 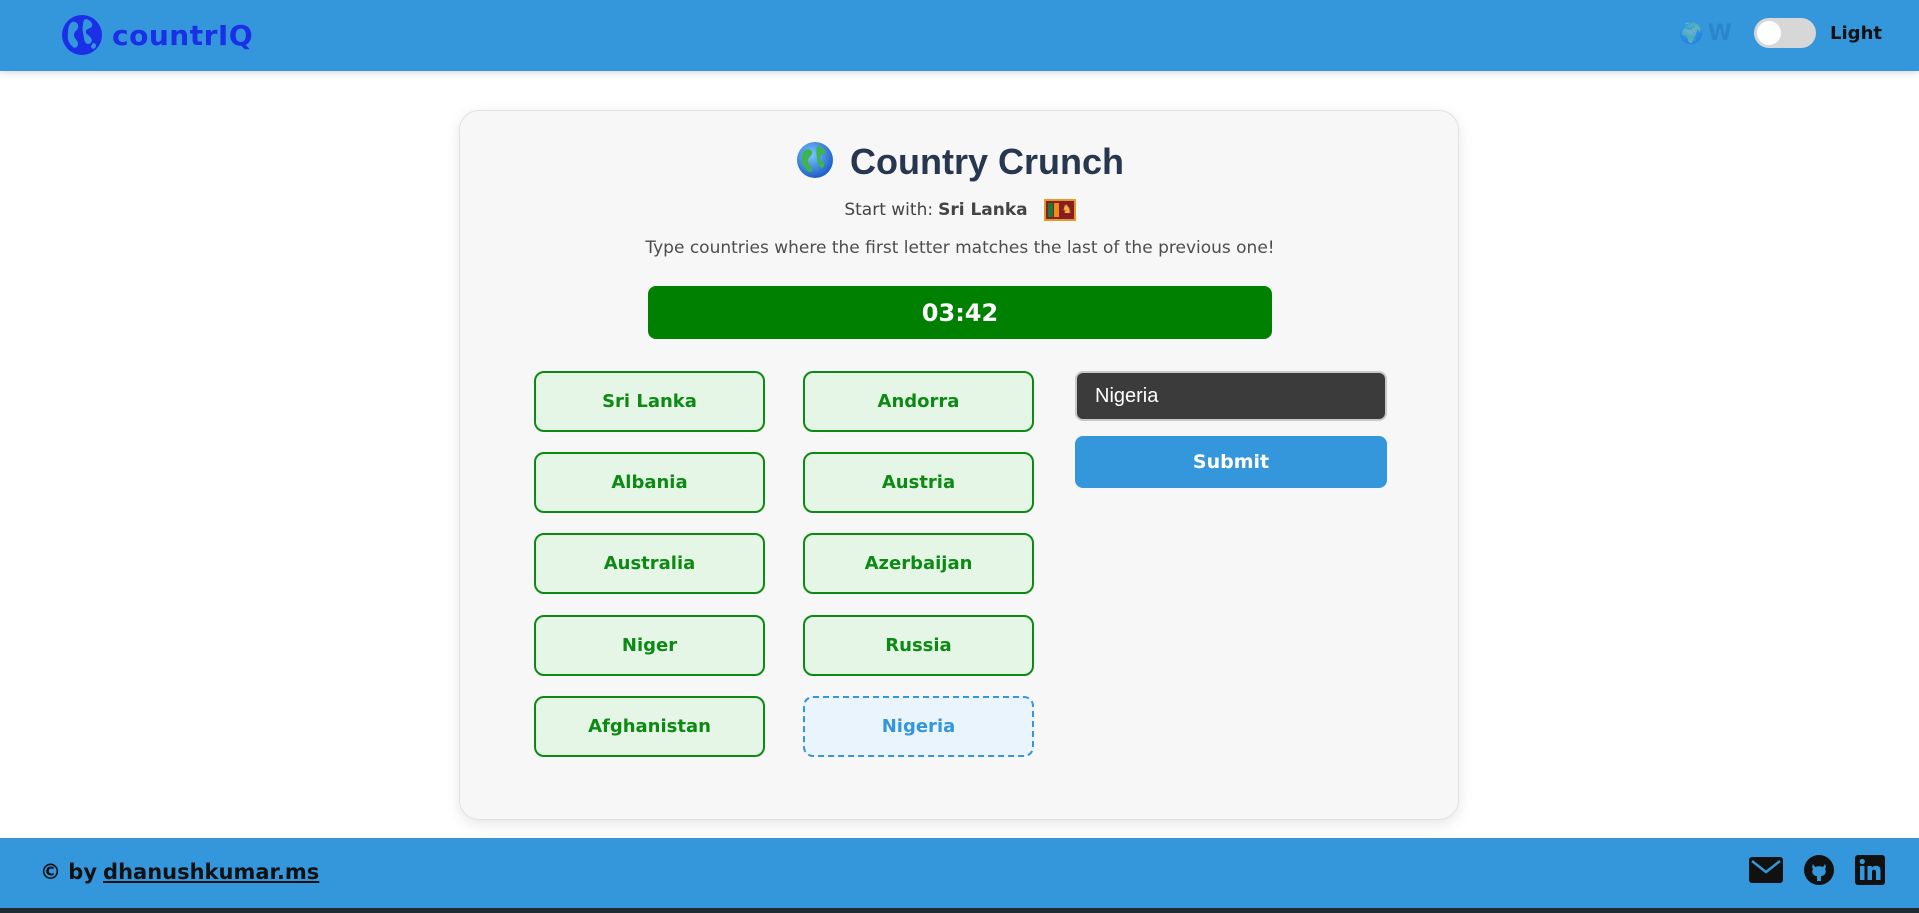 What do you see at coordinates (1769, 33) in the screenshot?
I see `toggle-knob` at bounding box center [1769, 33].